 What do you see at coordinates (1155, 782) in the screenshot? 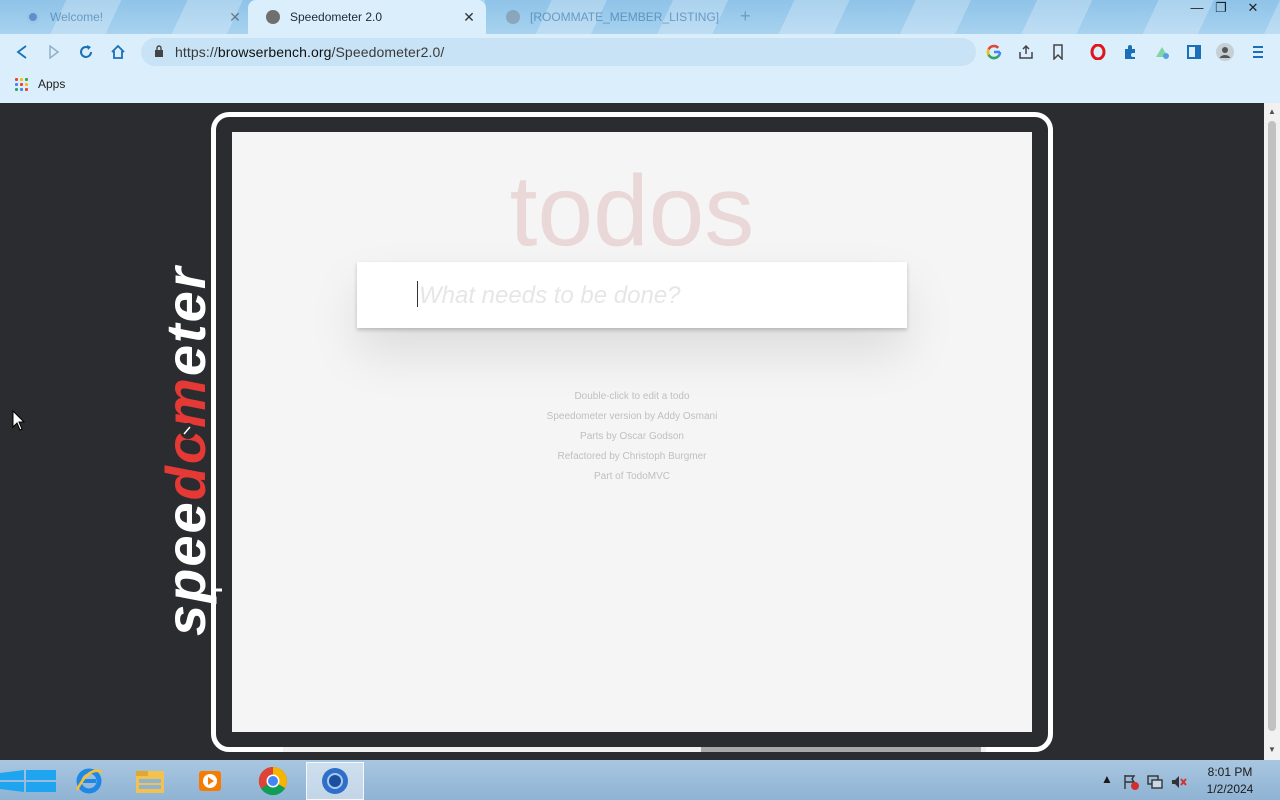
I see `network-icon` at bounding box center [1155, 782].